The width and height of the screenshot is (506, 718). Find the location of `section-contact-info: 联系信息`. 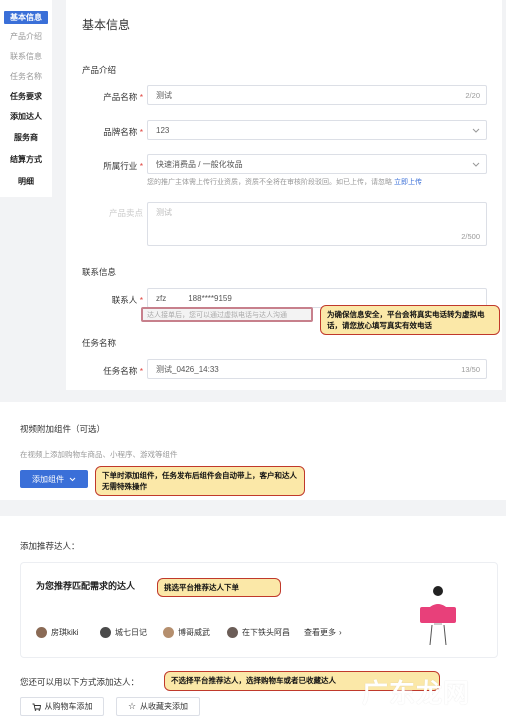

section-contact-info: 联系信息 is located at coordinates (99, 272).